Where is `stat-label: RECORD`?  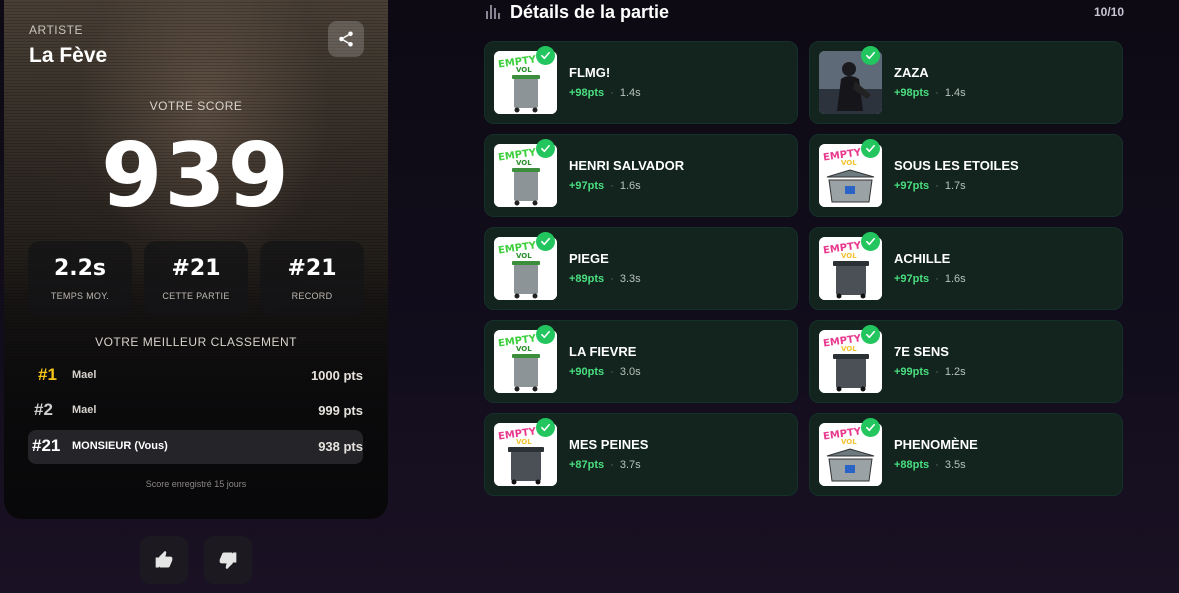 stat-label: RECORD is located at coordinates (312, 296).